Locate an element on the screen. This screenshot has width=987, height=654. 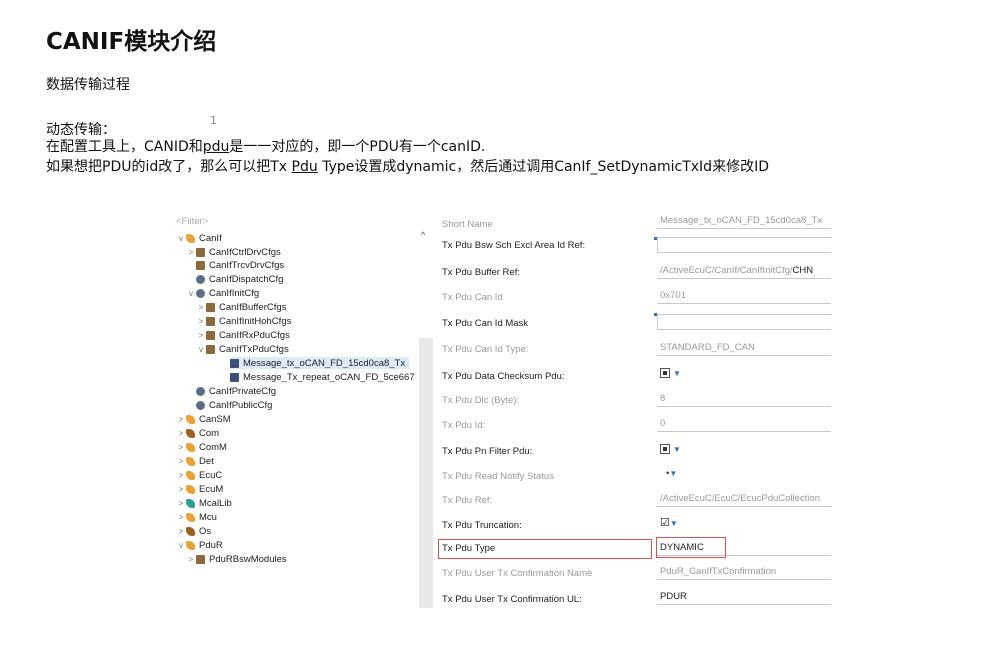
line2-pre: 在配置工具上，CANID和 is located at coordinates (124, 147).